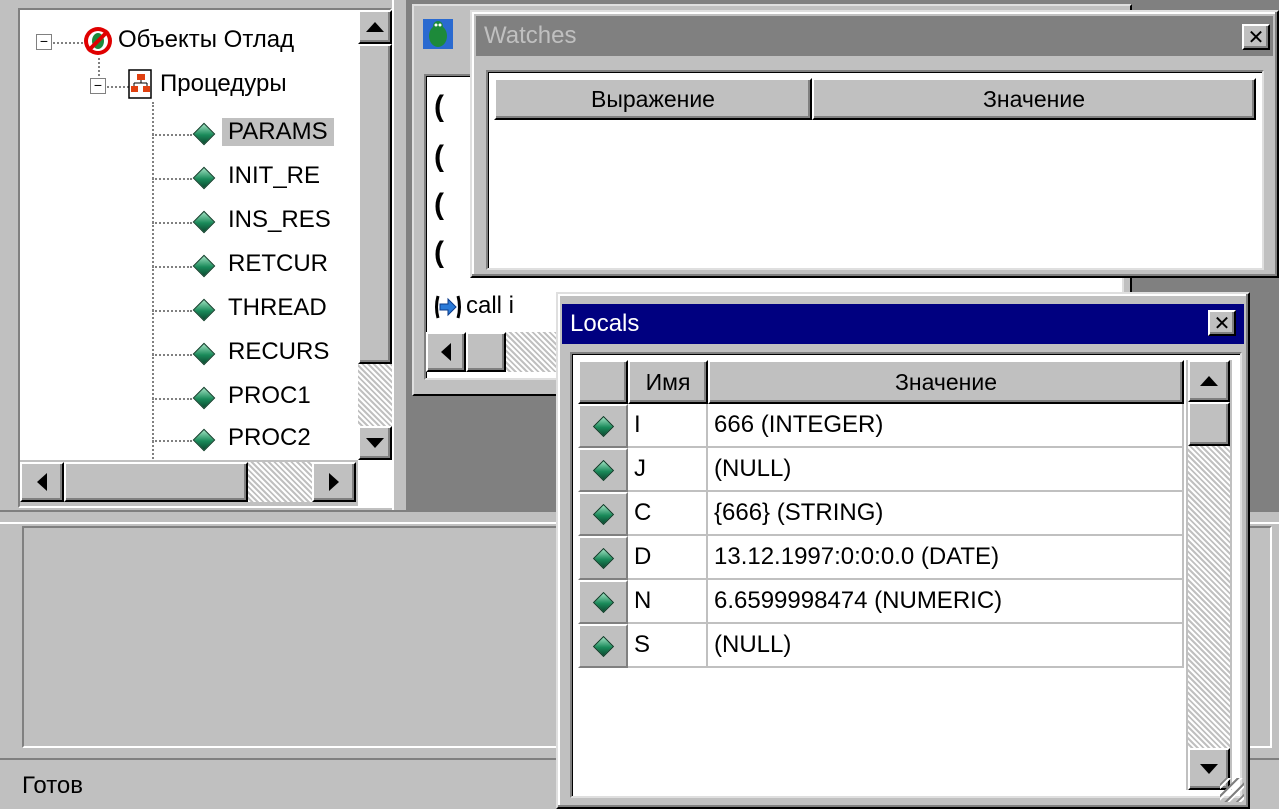 This screenshot has width=1279, height=809. Describe the element at coordinates (53, 785) in the screenshot. I see `status-text: Готов` at that location.